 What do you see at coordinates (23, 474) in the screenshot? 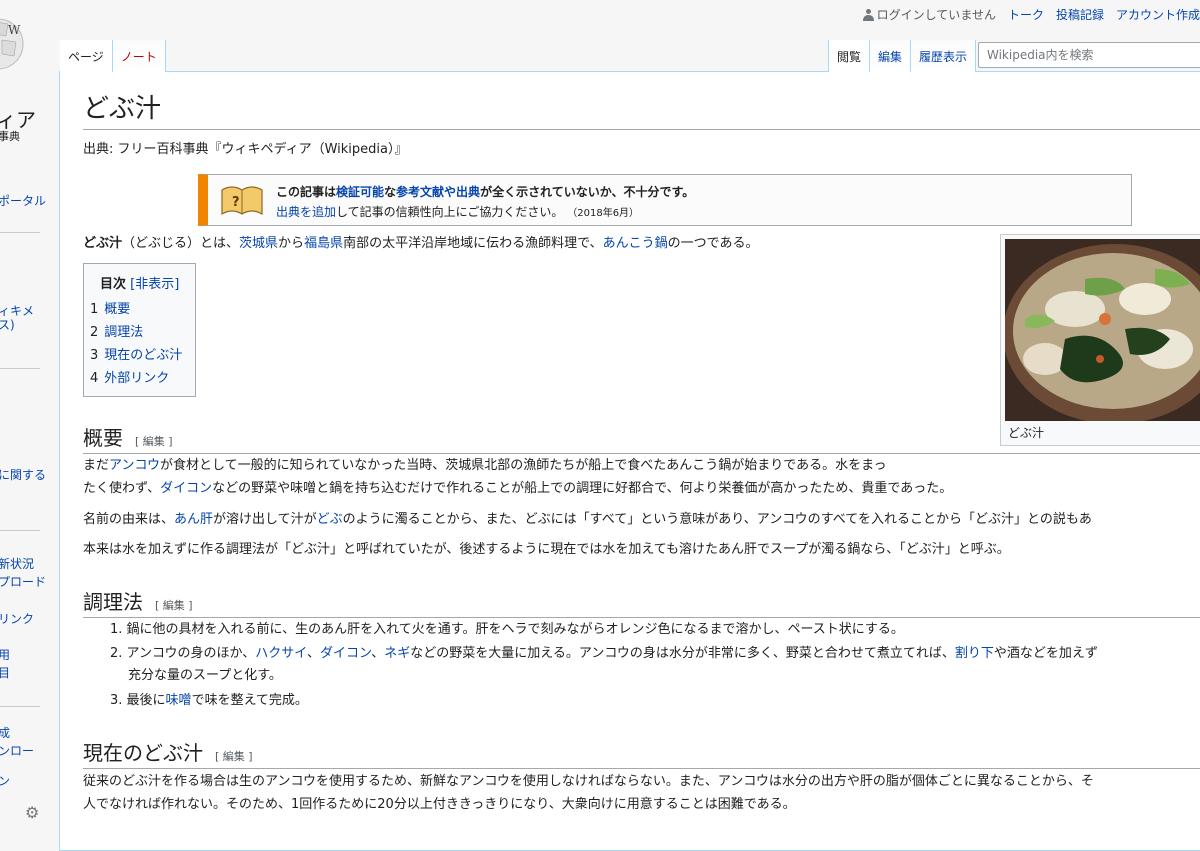
I see `sidebar-link-about: に関する` at bounding box center [23, 474].